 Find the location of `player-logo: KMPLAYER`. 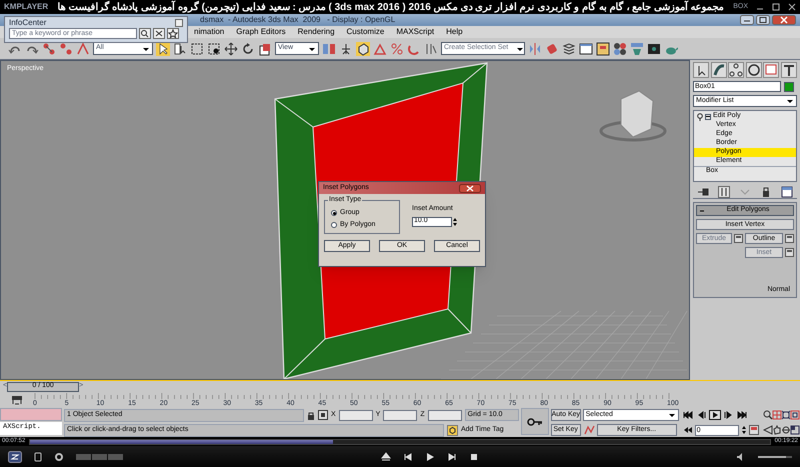

player-logo: KMPLAYER is located at coordinates (26, 7).